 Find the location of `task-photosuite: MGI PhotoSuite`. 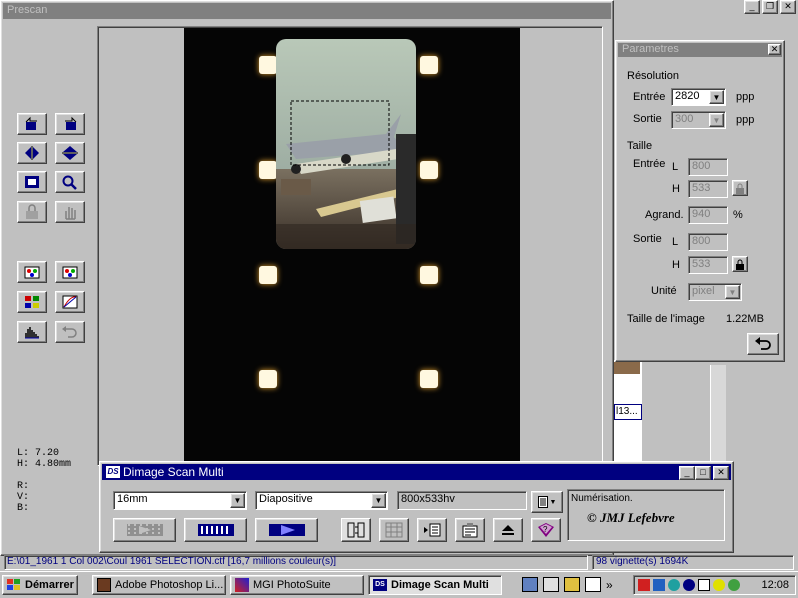

task-photosuite: MGI PhotoSuite is located at coordinates (297, 585).